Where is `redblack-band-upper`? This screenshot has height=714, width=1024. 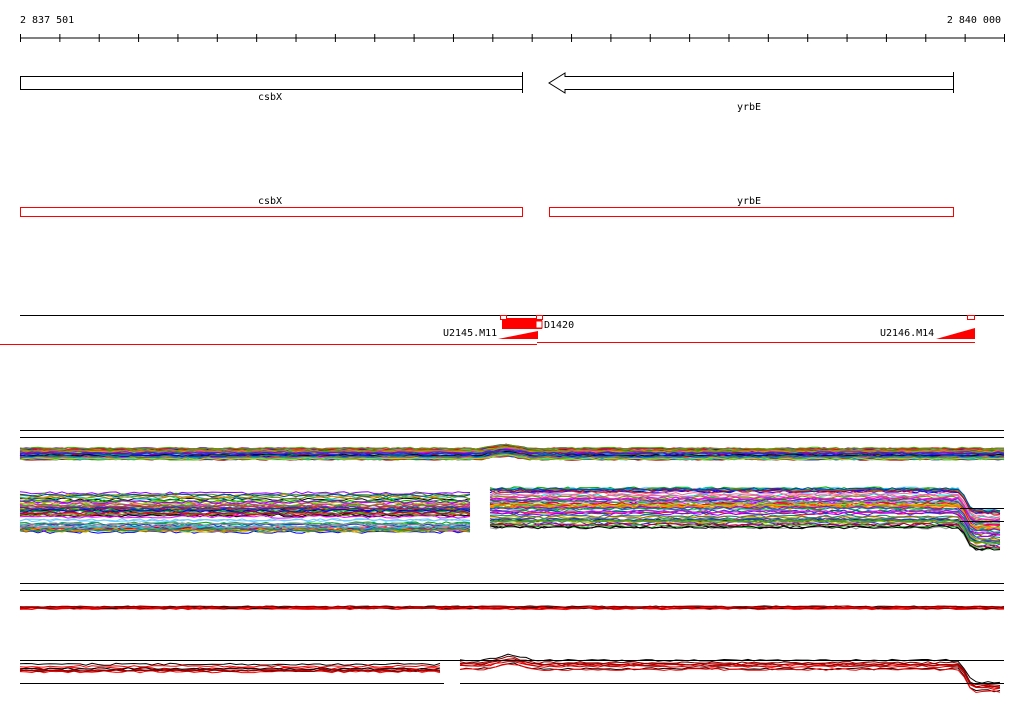 redblack-band-upper is located at coordinates (512, 608).